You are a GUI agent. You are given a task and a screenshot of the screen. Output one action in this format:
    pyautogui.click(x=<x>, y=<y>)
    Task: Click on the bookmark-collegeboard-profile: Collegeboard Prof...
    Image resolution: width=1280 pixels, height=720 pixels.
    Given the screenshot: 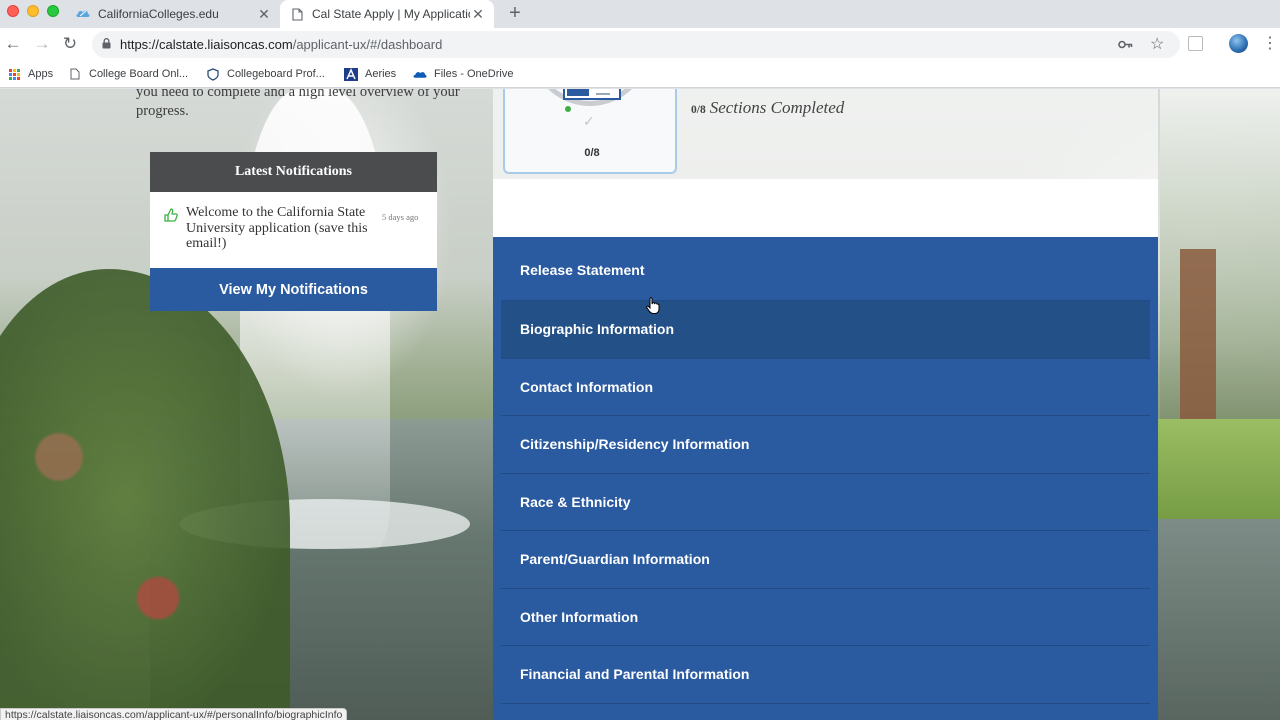 What is the action you would take?
    pyautogui.click(x=265, y=74)
    